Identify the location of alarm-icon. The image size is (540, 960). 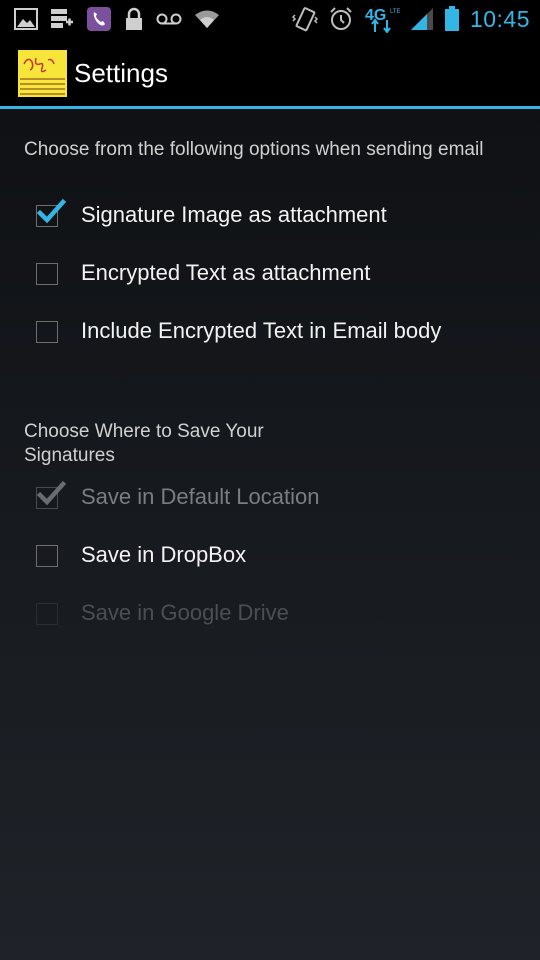
(341, 19).